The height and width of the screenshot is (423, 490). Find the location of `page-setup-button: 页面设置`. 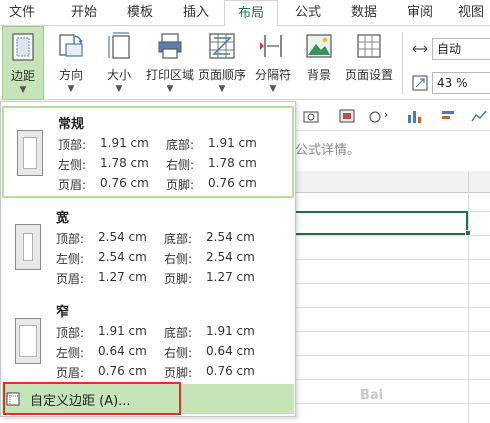

page-setup-button: 页面设置 is located at coordinates (369, 63).